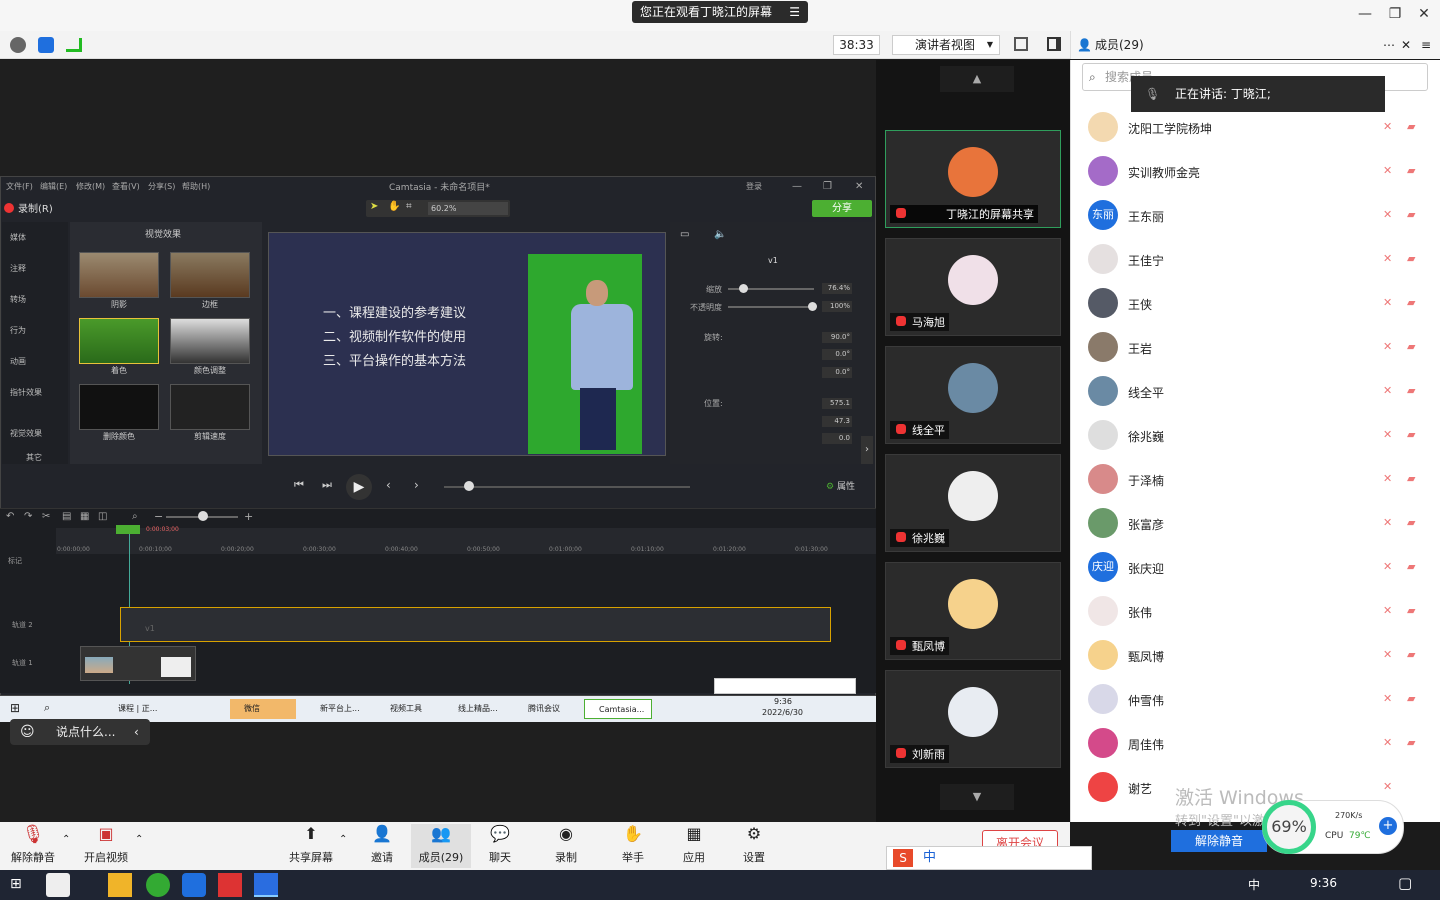 This screenshot has width=1440, height=900. Describe the element at coordinates (468, 208) in the screenshot. I see `cm-zoom-select: 60.2%` at that location.